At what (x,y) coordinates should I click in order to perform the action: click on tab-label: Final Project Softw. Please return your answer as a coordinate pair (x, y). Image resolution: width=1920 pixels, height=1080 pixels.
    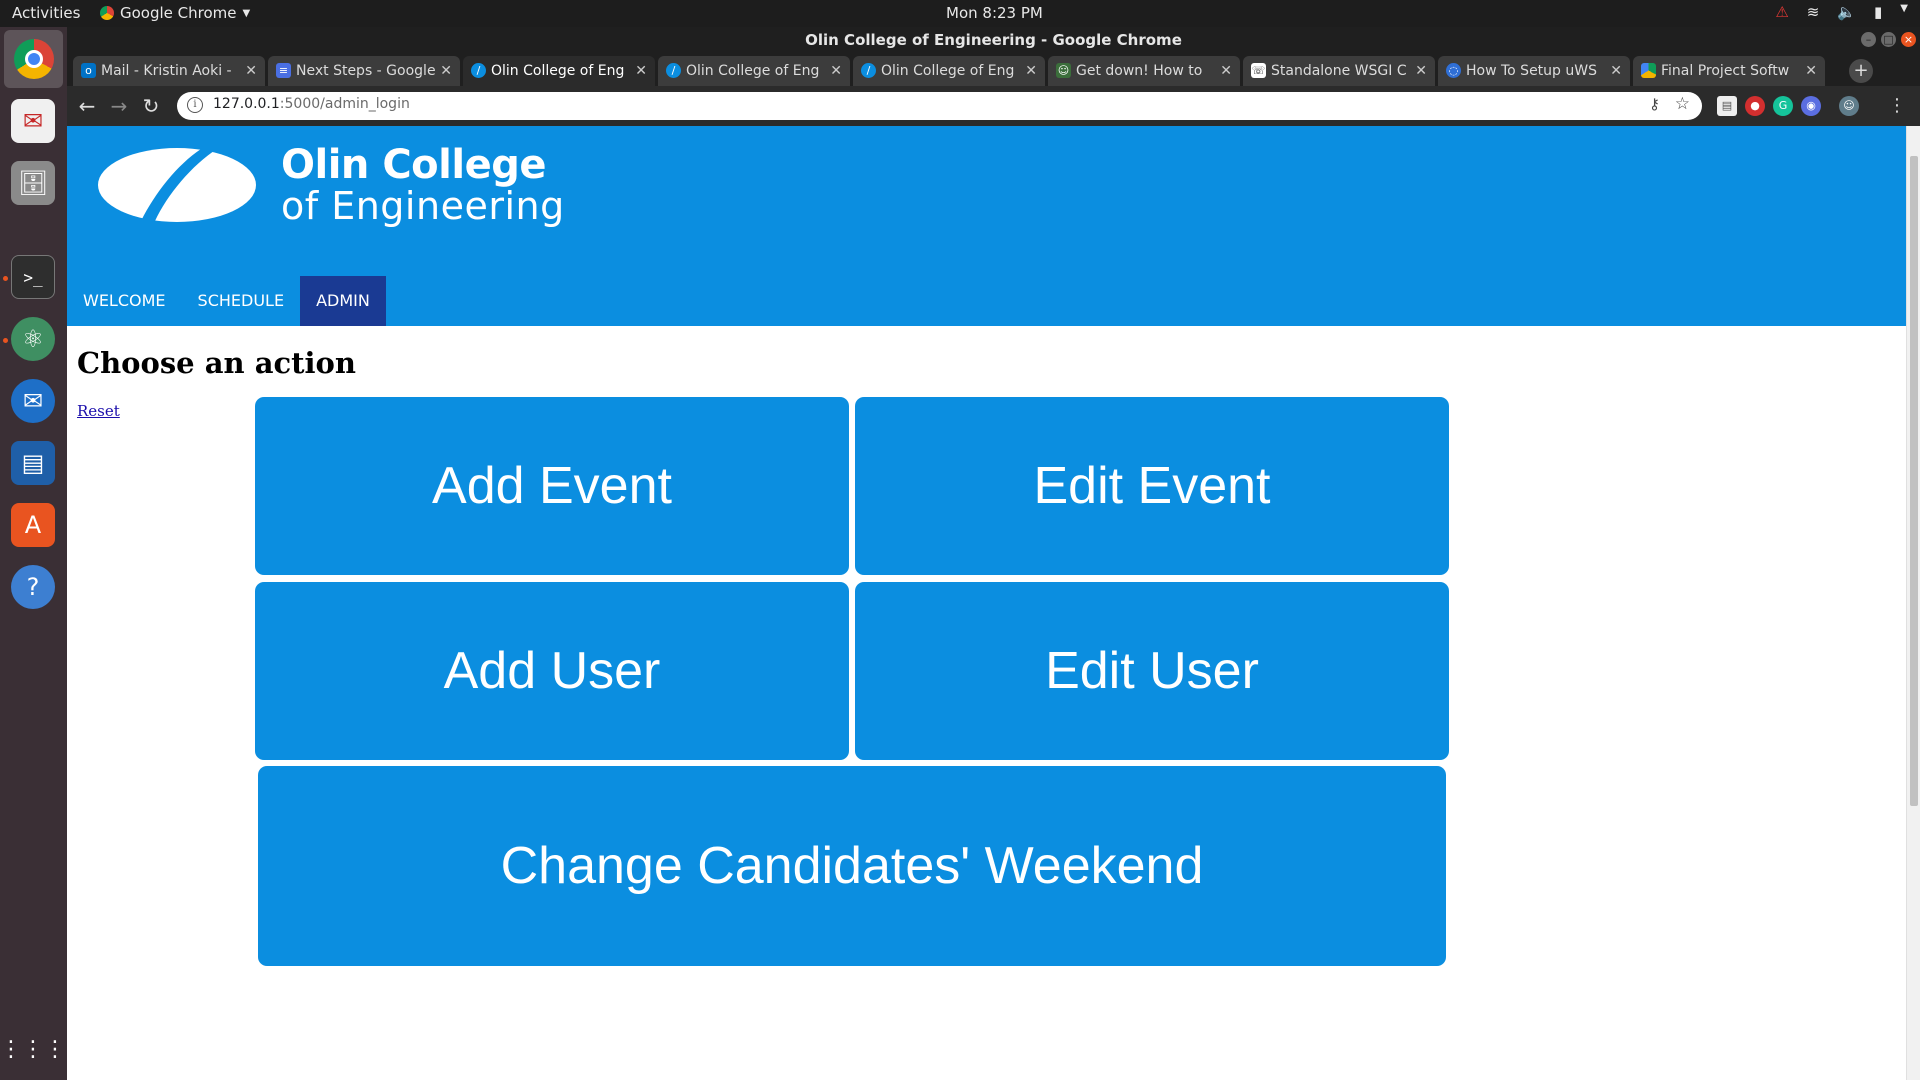
    Looking at the image, I should click on (1725, 71).